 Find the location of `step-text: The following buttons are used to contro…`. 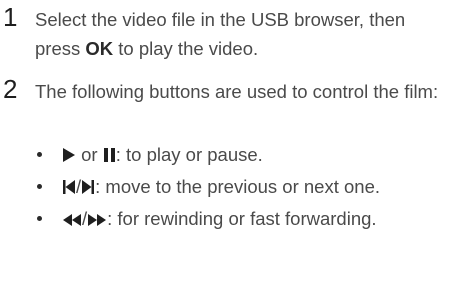

step-text: The following buttons are used to contro… is located at coordinates (237, 91).